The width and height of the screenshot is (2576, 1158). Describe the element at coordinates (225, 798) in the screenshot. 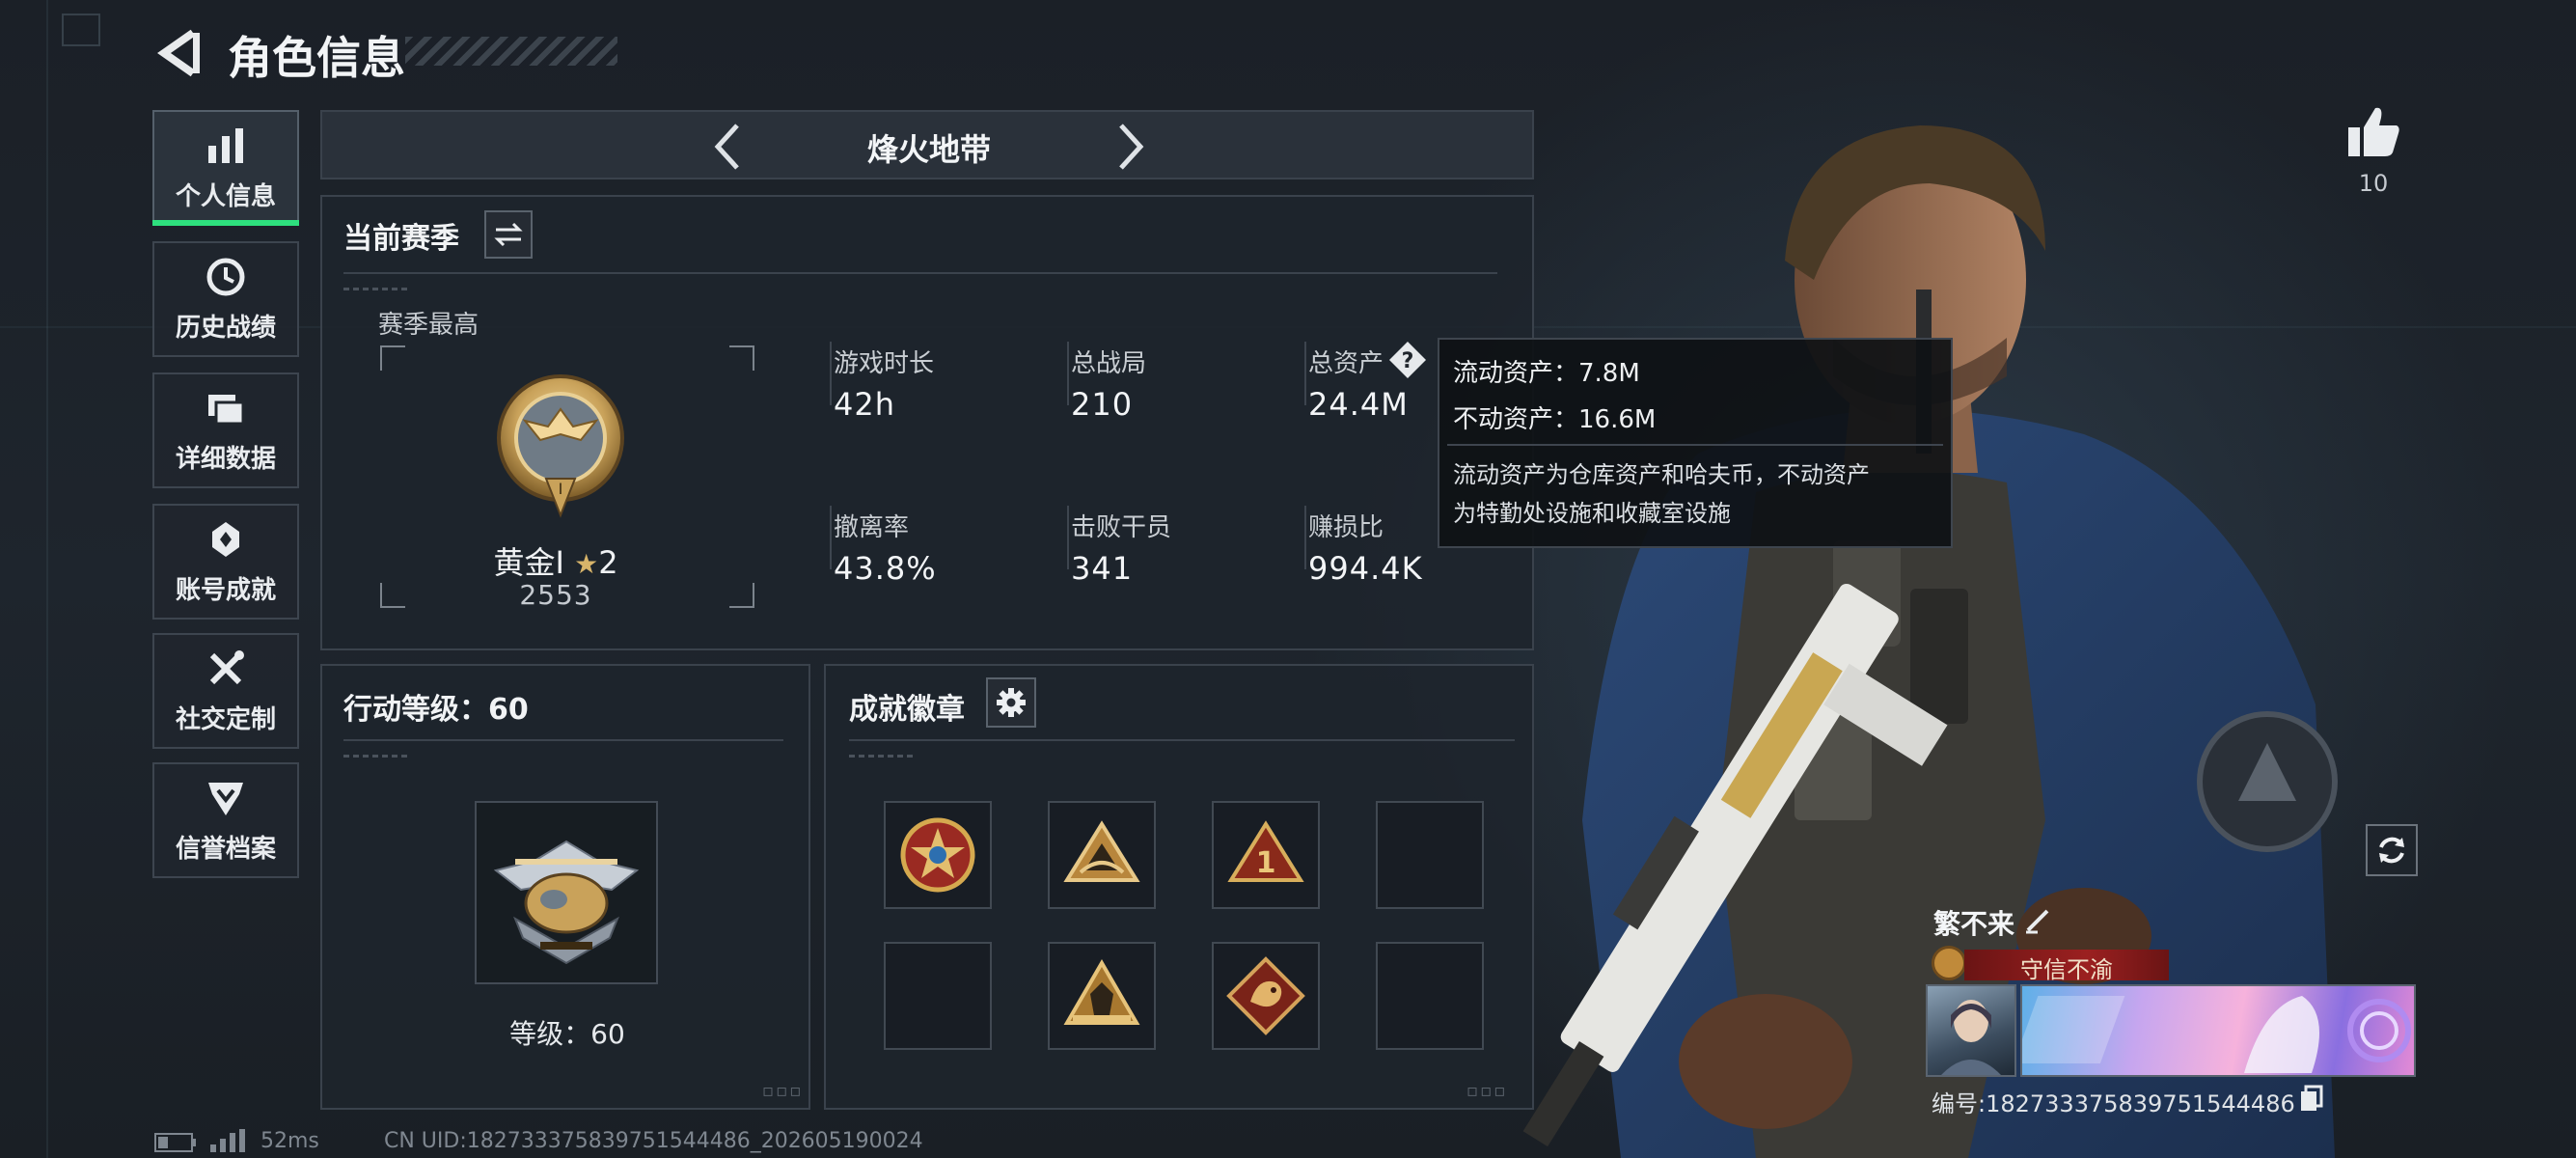

I see `credit-icon` at that location.